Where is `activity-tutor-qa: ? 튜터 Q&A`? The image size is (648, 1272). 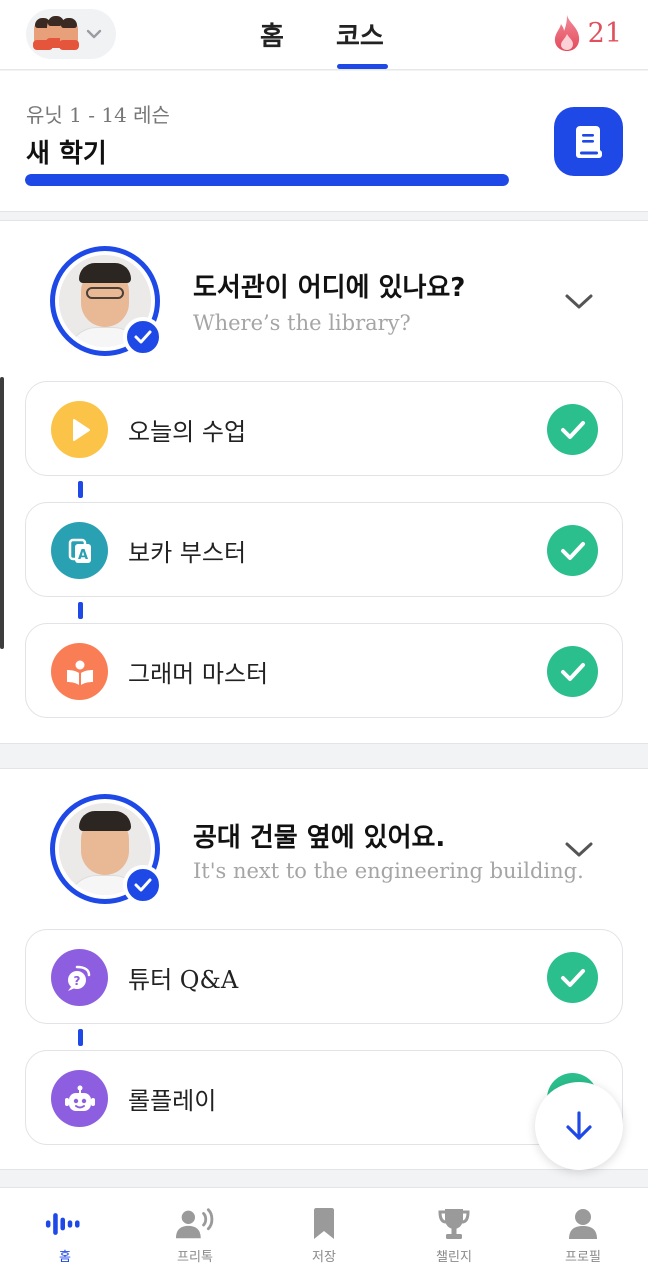 activity-tutor-qa: ? 튜터 Q&A is located at coordinates (324, 976).